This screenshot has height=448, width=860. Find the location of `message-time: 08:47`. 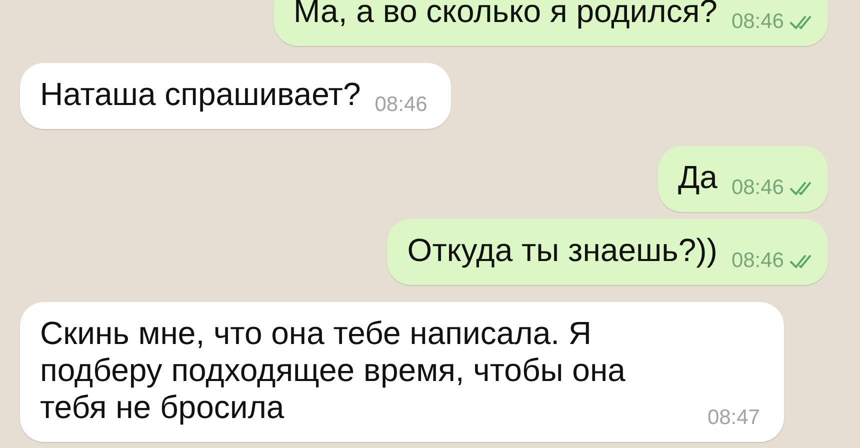

message-time: 08:47 is located at coordinates (733, 418).